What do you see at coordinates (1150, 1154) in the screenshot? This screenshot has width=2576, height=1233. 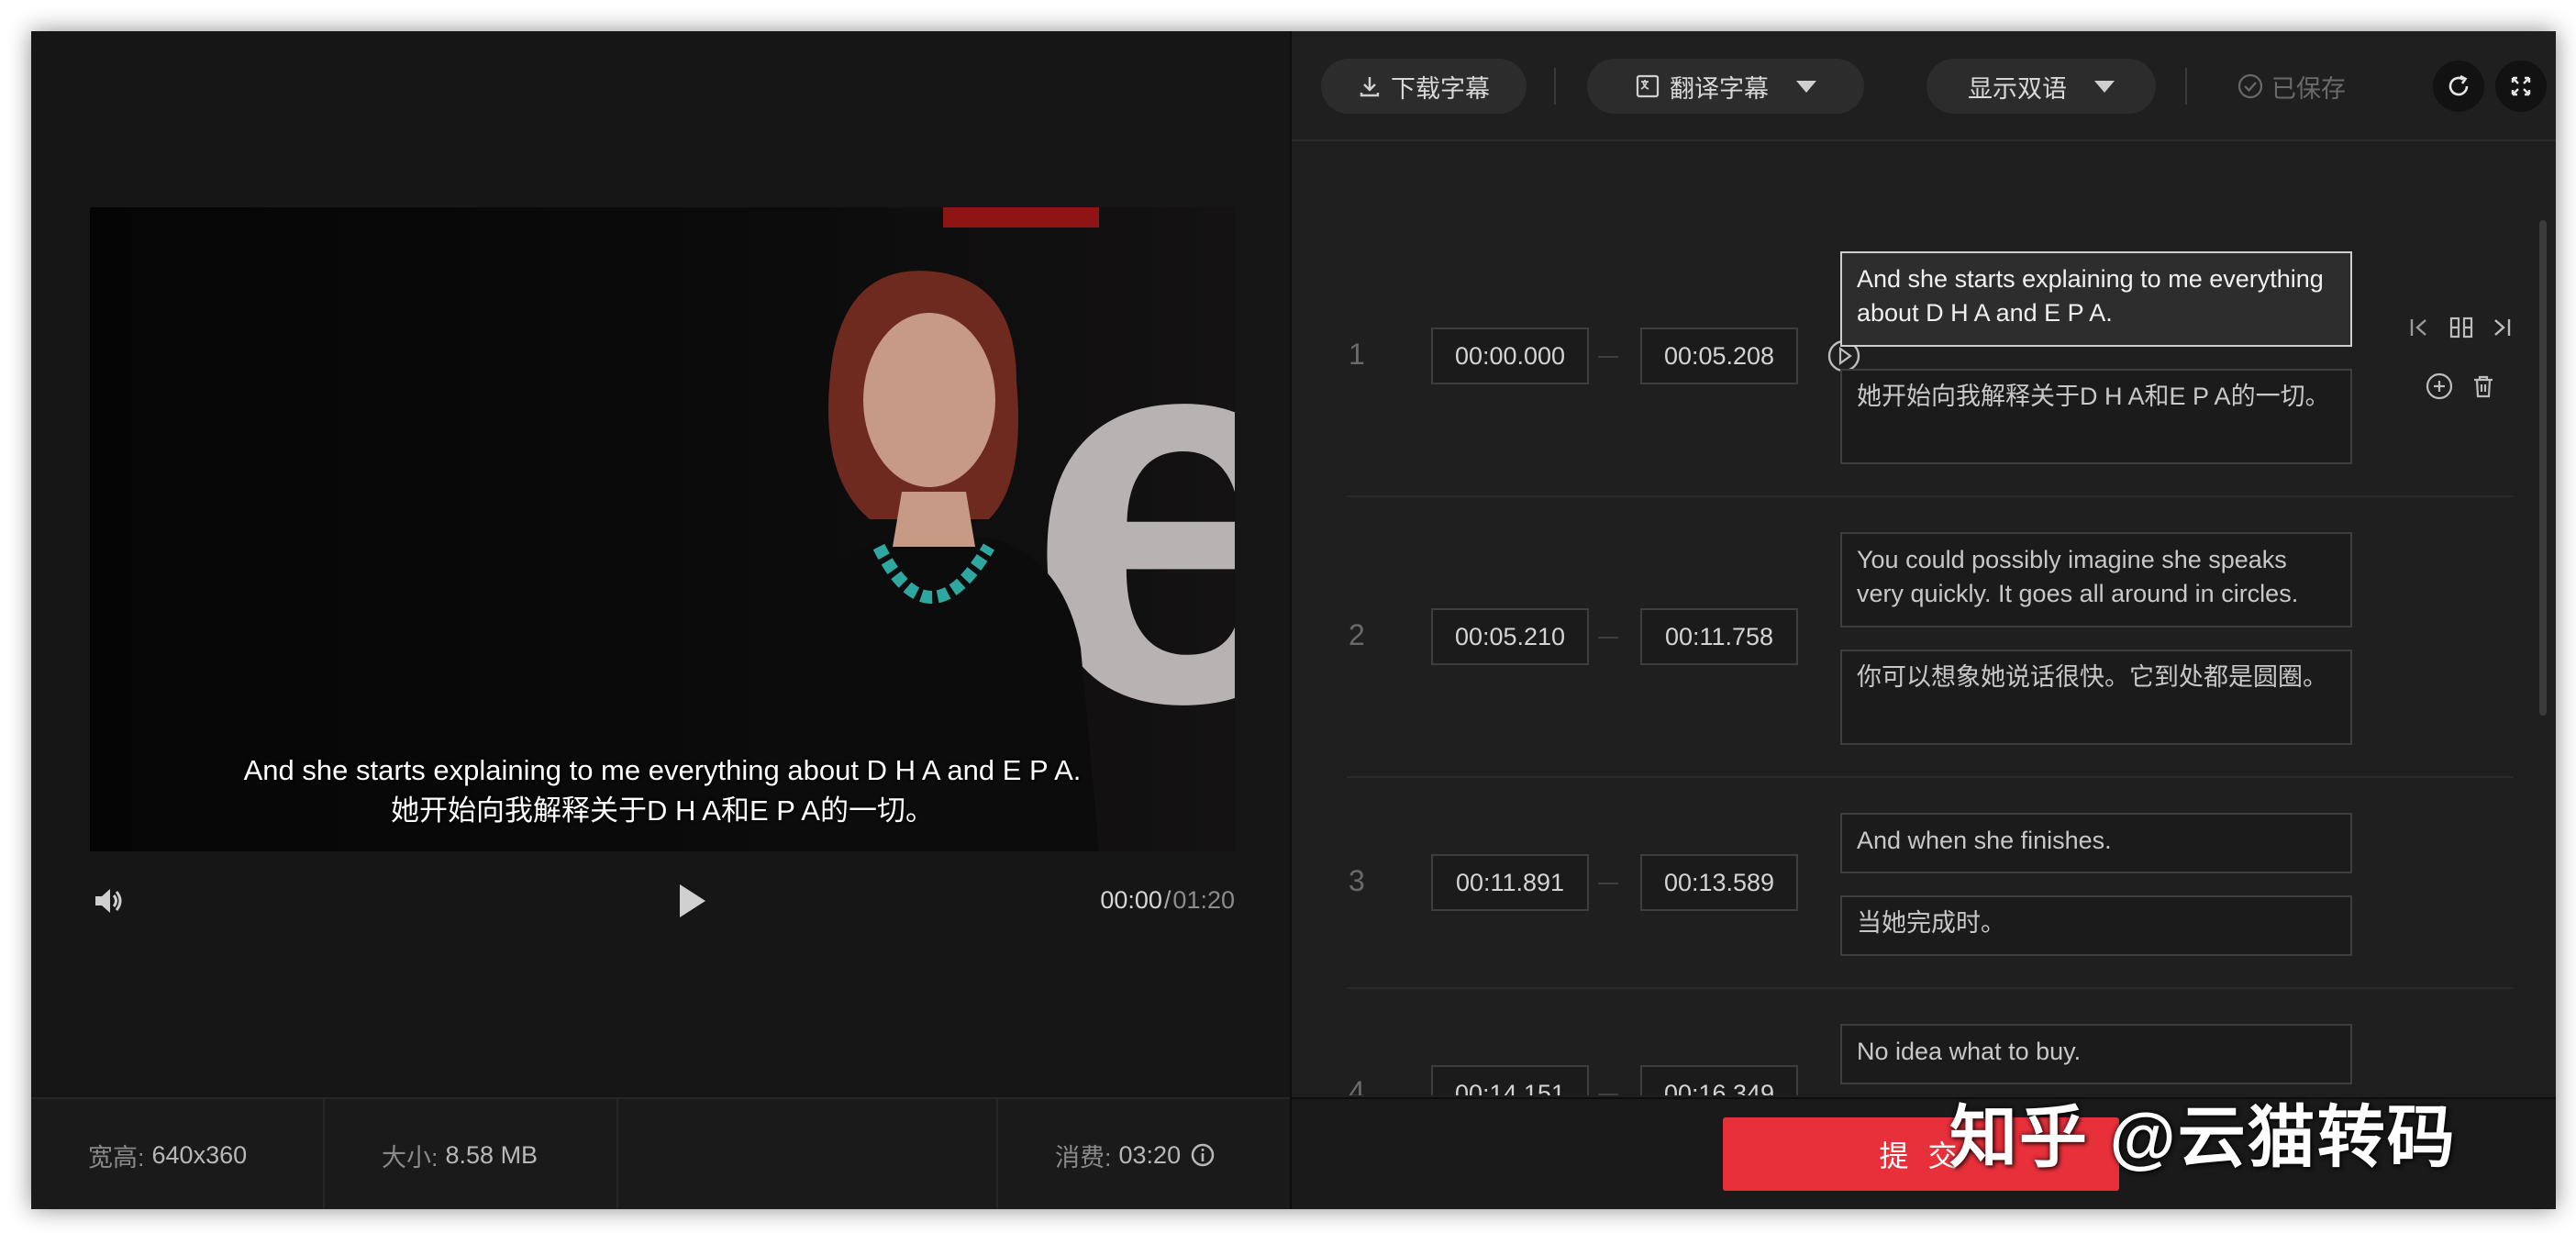 I see `cost-value: 03:20` at bounding box center [1150, 1154].